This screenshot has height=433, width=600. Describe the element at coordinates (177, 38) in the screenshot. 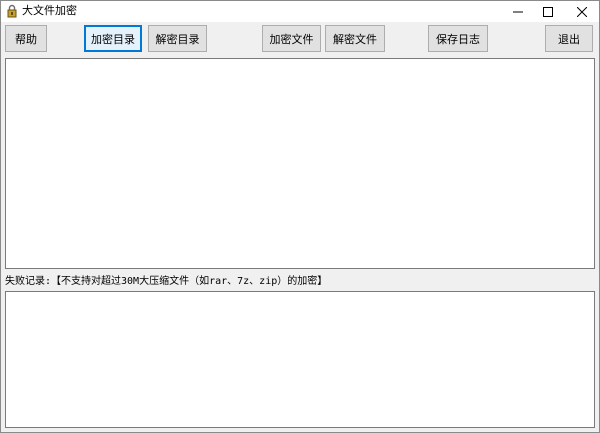

I see `decrypt-directory-button: 解密目录` at that location.